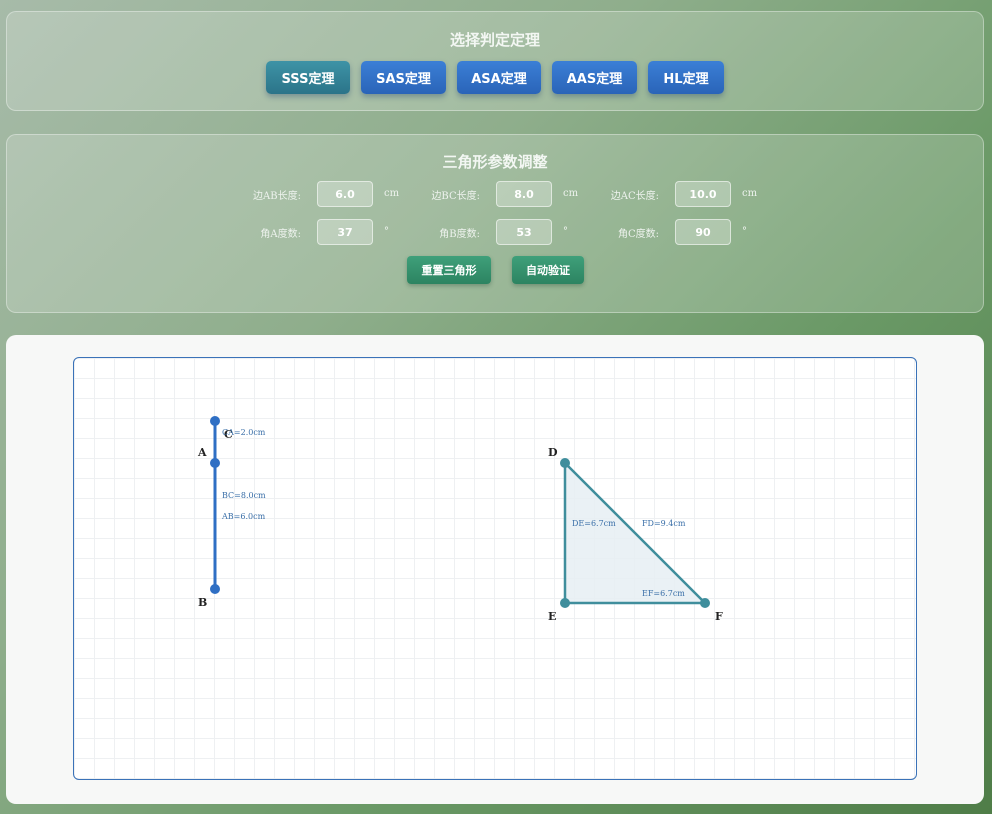 This screenshot has width=992, height=814. I want to click on angle-b-input, so click(524, 232).